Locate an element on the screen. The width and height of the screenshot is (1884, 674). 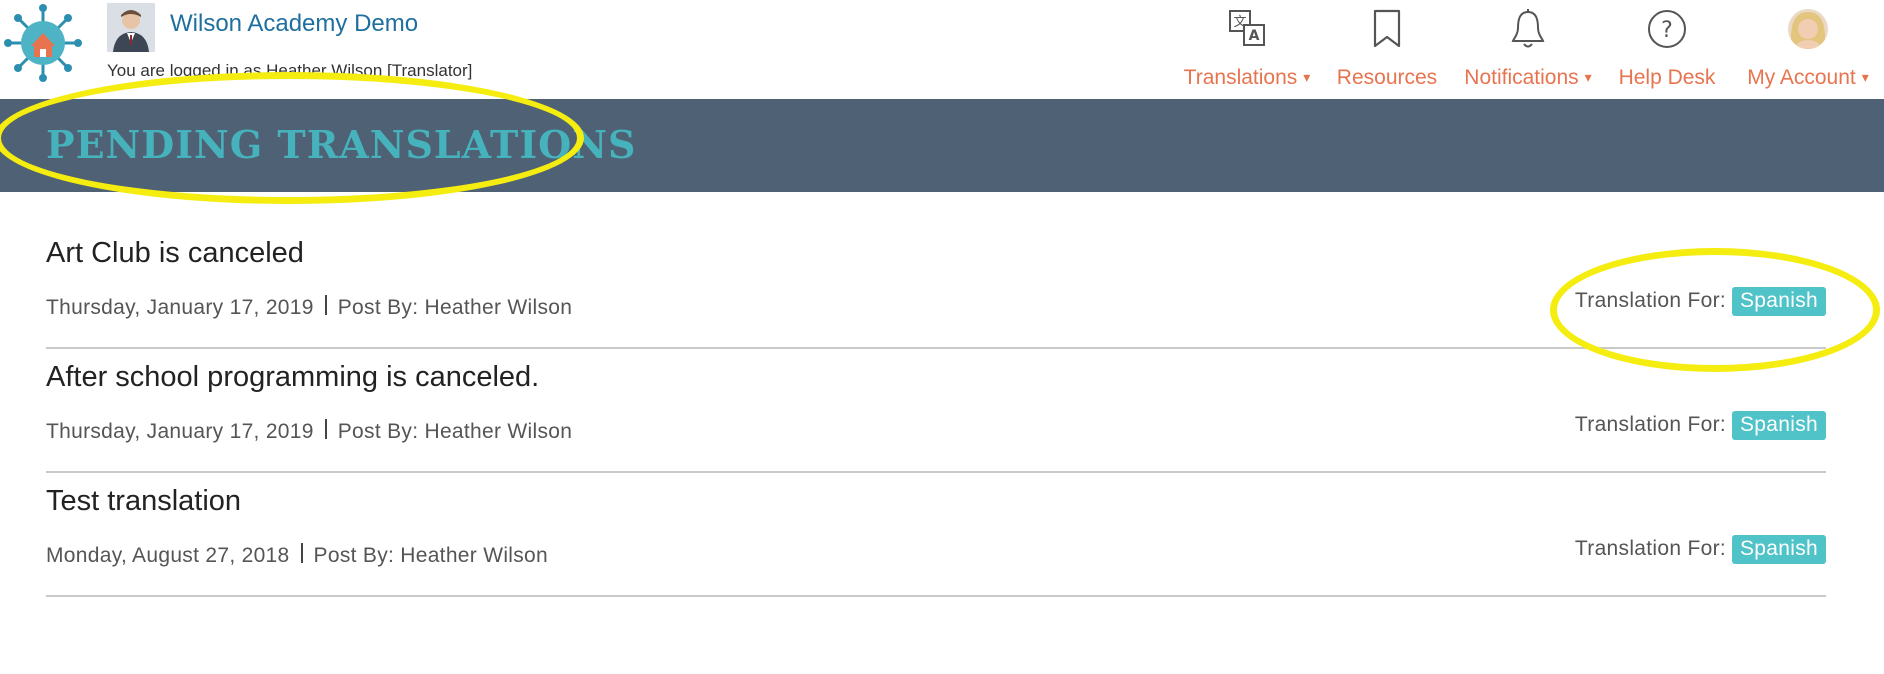
help-icon: ? is located at coordinates (1667, 29).